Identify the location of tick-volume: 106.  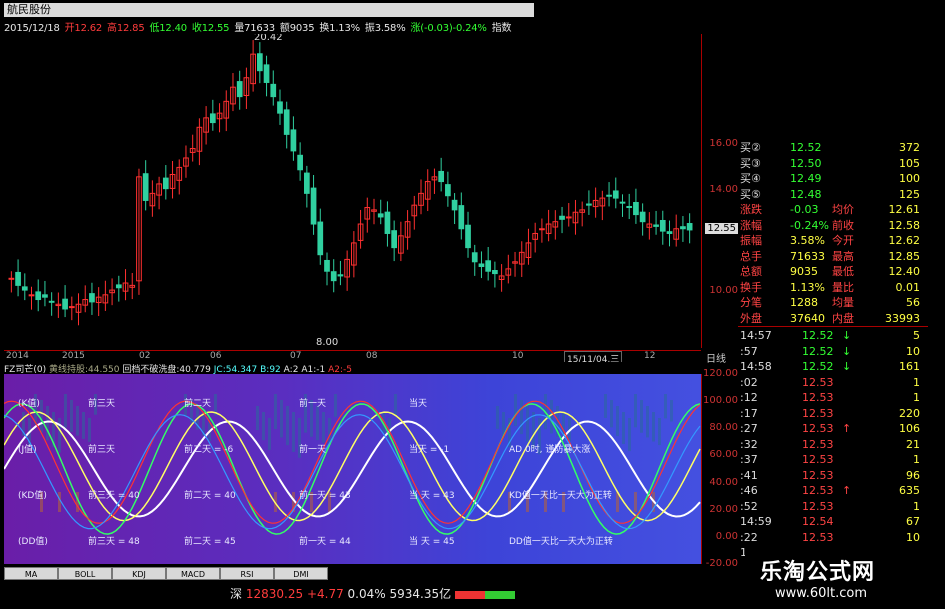
(909, 428).